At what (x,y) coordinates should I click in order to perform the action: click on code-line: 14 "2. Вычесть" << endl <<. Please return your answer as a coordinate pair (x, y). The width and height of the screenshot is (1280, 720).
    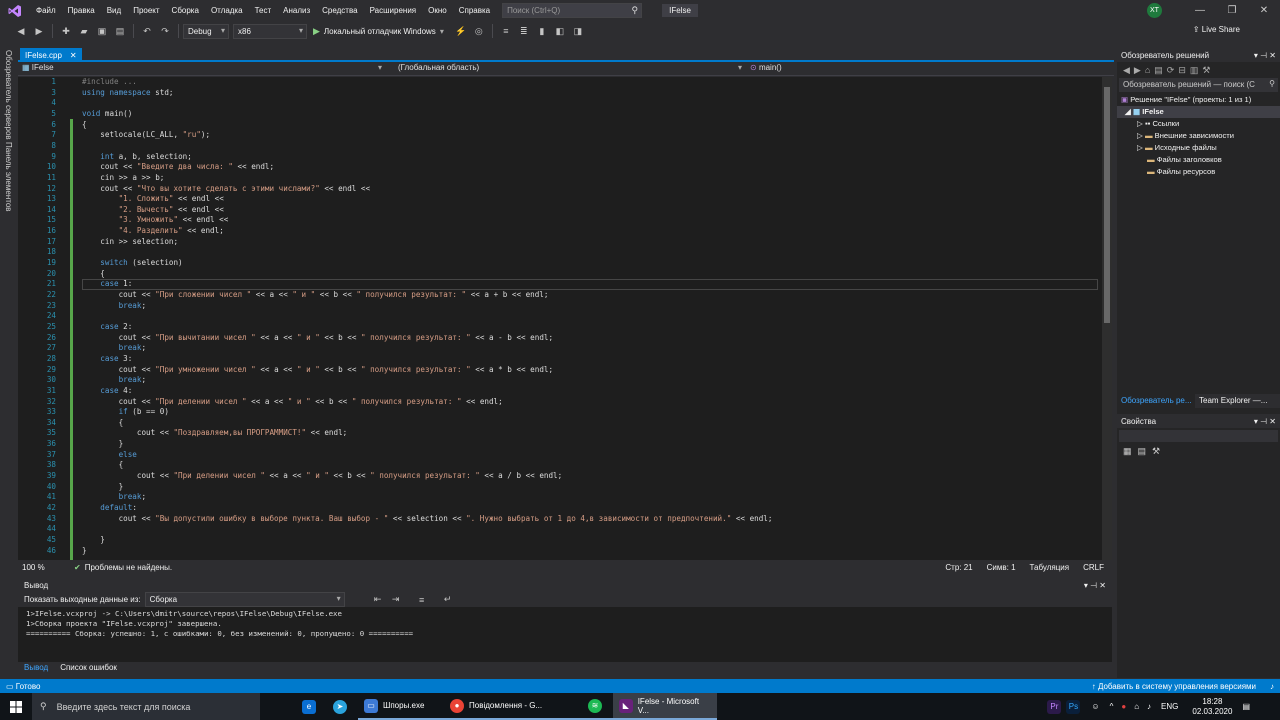
    Looking at the image, I should click on (560, 210).